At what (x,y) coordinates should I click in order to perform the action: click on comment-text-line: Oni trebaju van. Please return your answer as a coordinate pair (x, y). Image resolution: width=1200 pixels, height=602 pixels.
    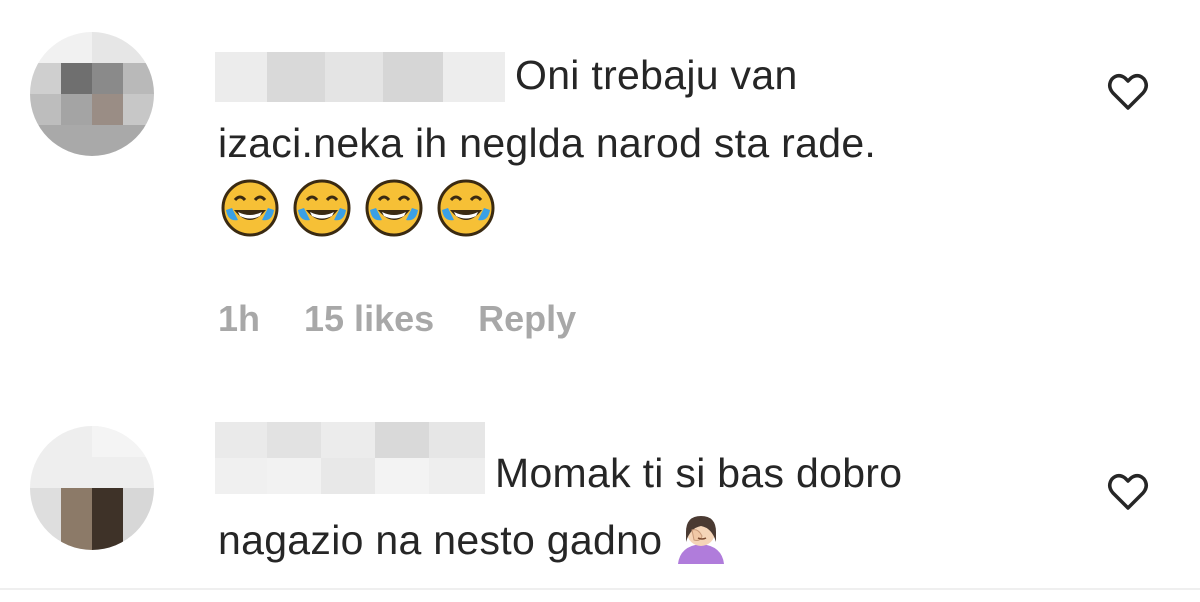
    Looking at the image, I should click on (656, 75).